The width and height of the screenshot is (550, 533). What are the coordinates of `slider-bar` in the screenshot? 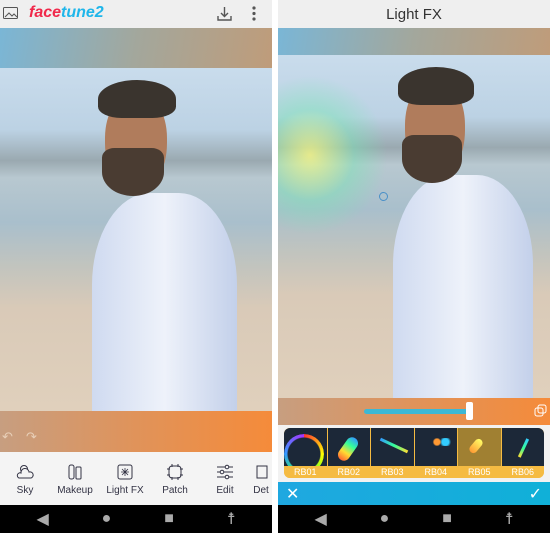 It's located at (414, 411).